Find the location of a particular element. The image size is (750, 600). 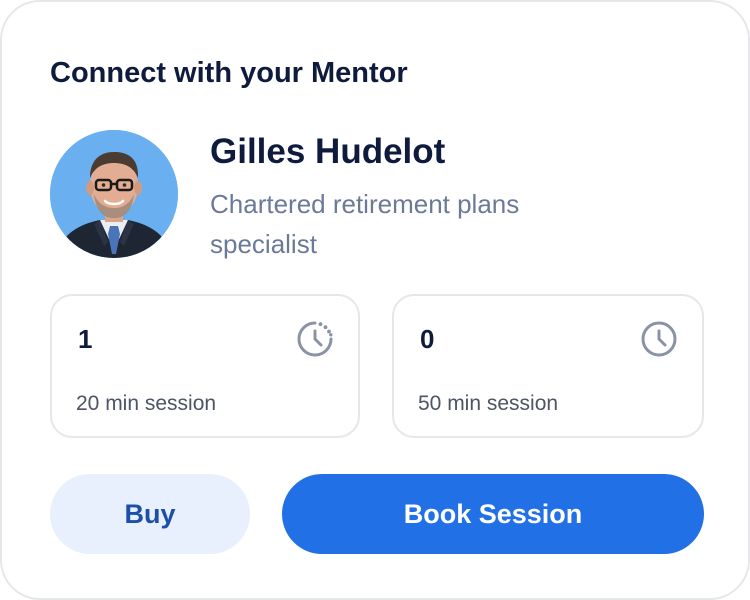

session-label: 50 min session is located at coordinates (488, 403).